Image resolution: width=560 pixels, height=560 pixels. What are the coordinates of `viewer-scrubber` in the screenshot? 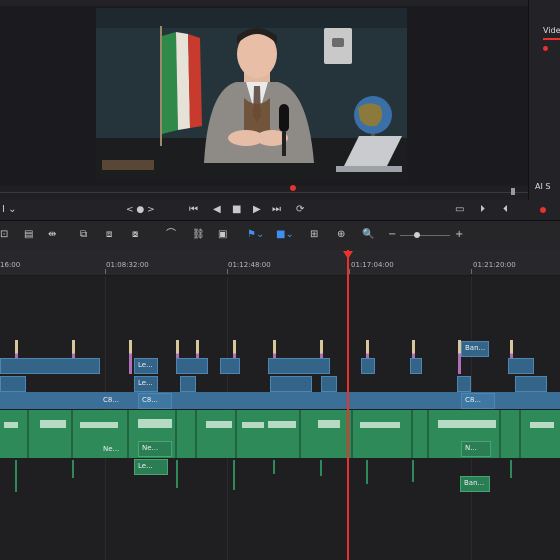 It's located at (264, 192).